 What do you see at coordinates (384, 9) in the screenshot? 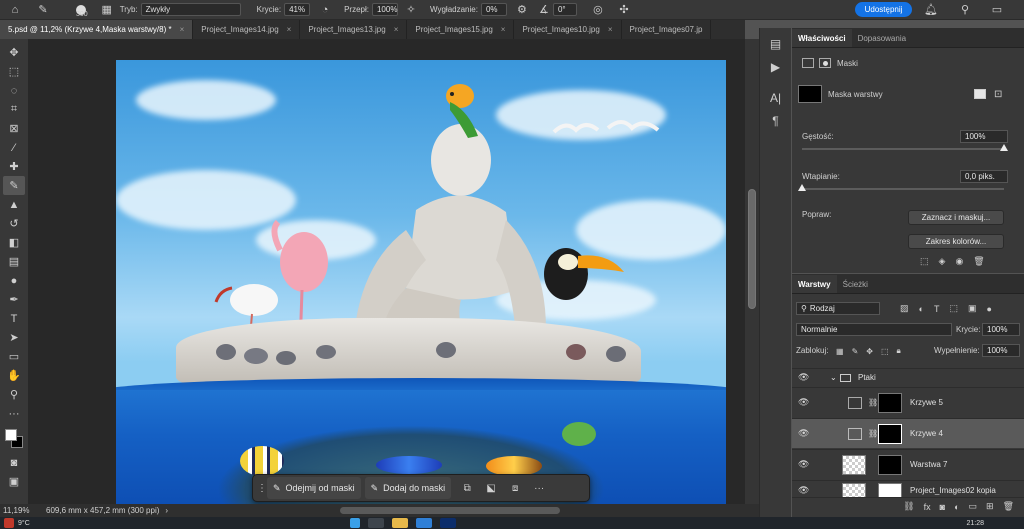
I see `flow-field: 100%` at bounding box center [384, 9].